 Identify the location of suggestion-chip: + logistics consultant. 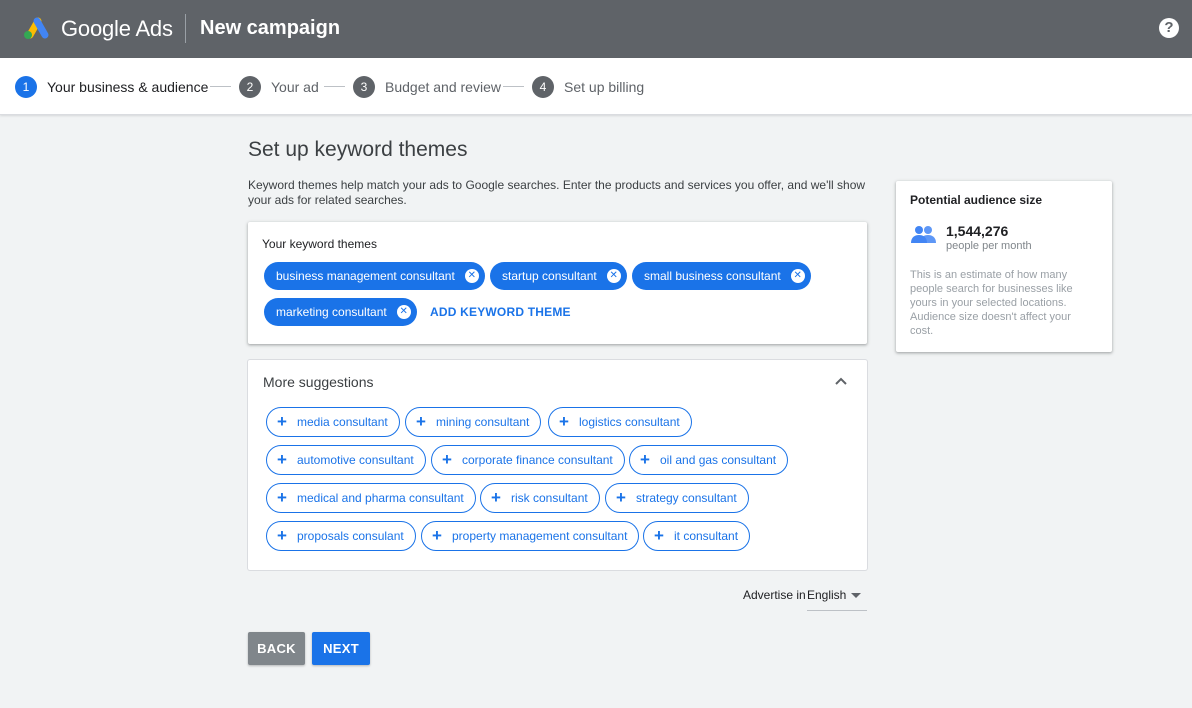
(620, 422).